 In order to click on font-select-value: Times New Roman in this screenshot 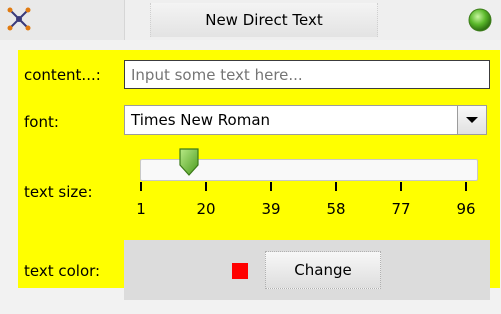, I will do `click(201, 120)`.